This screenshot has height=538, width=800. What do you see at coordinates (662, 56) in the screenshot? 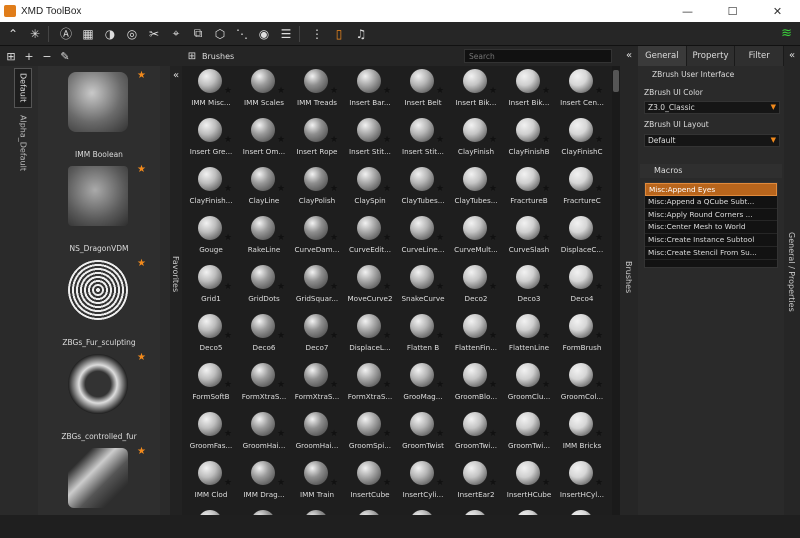
I see `tab-general: General` at bounding box center [662, 56].